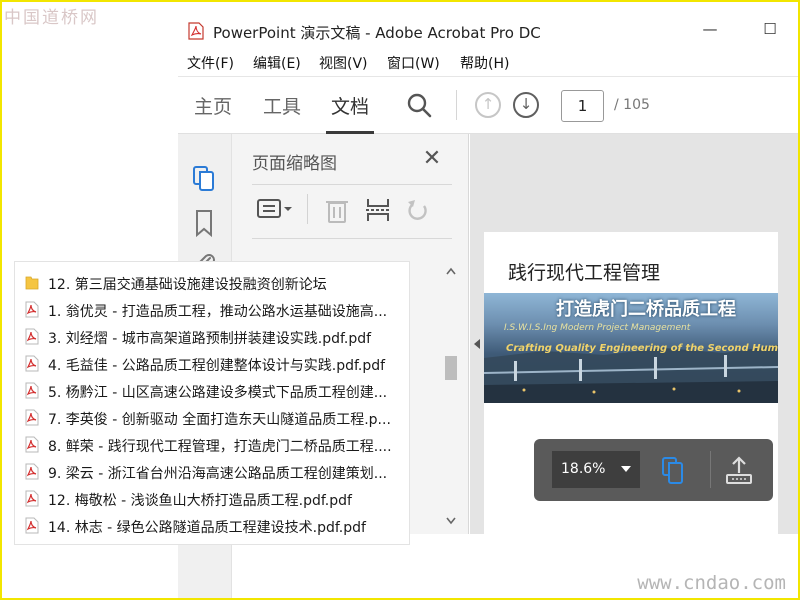  What do you see at coordinates (350, 105) in the screenshot?
I see `tab-document: 文档` at bounding box center [350, 105].